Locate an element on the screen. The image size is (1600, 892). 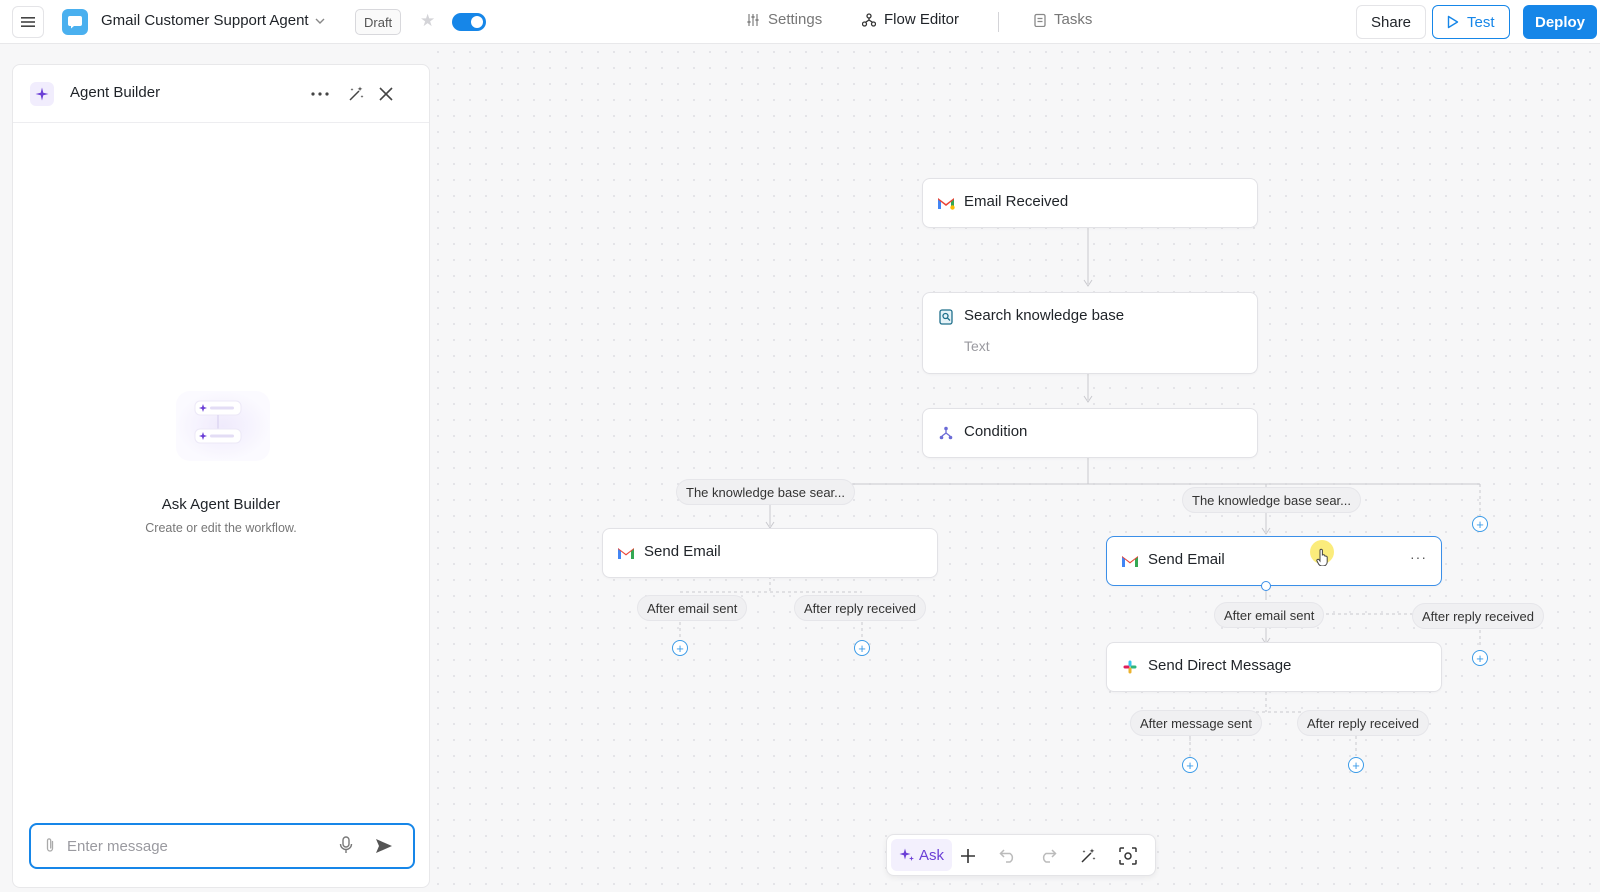
add-icon is located at coordinates (968, 856).